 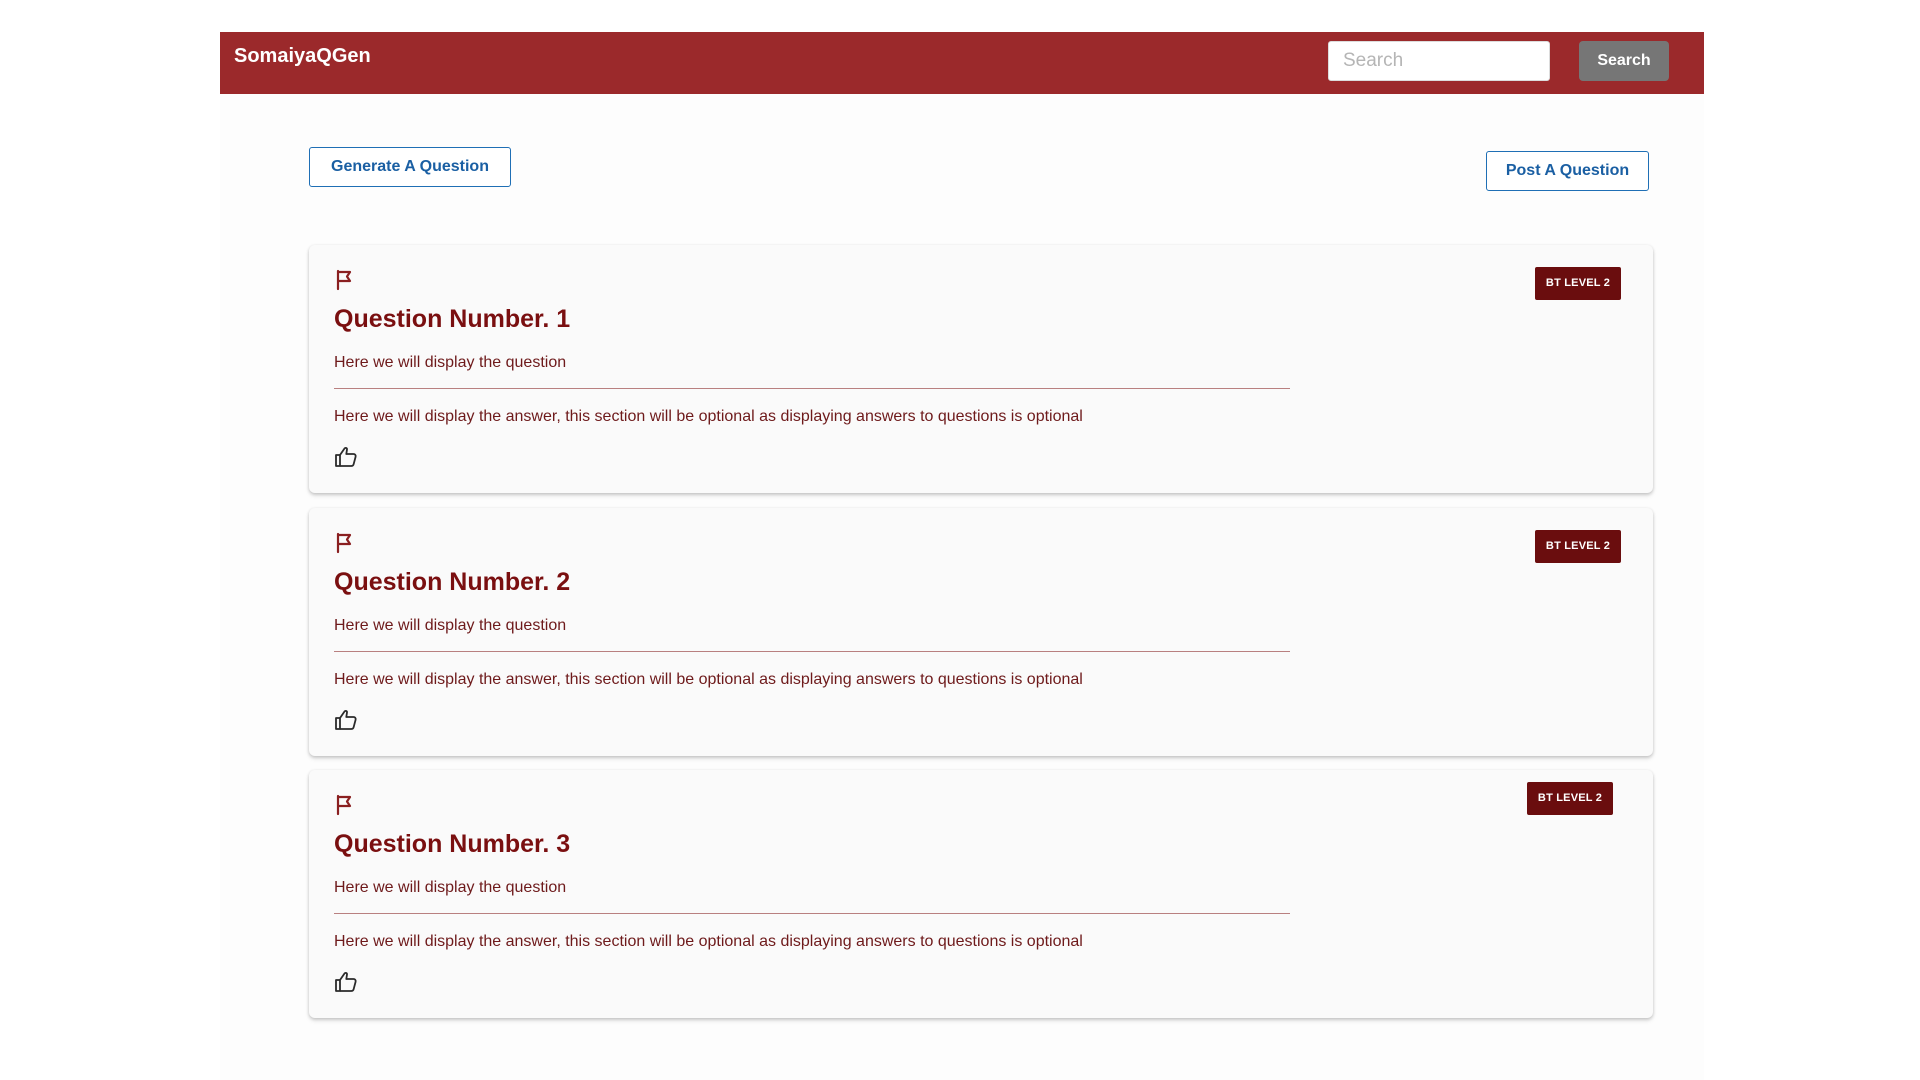 What do you see at coordinates (452, 582) in the screenshot?
I see `question-title: Question Number. 2` at bounding box center [452, 582].